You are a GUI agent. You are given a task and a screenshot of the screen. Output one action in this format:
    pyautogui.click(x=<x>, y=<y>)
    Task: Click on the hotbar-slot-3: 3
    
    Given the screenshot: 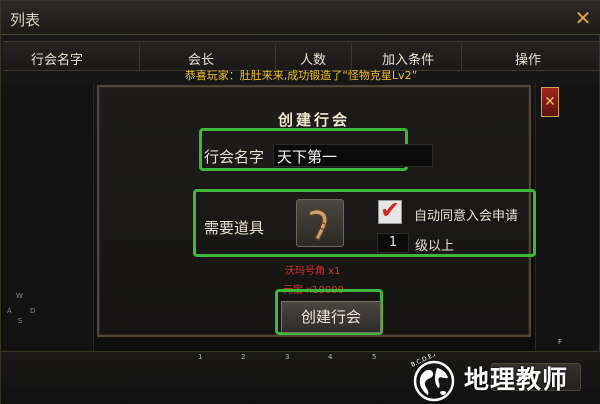 What is the action you would take?
    pyautogui.click(x=287, y=357)
    